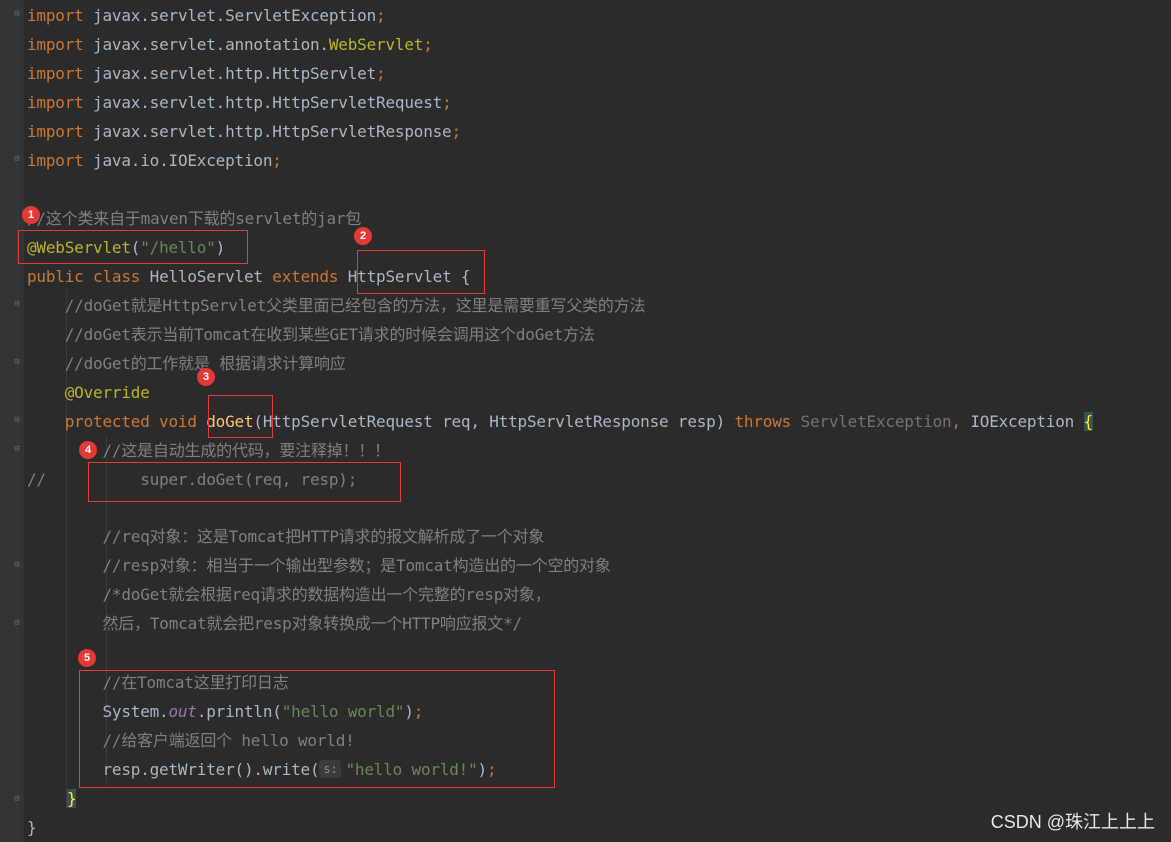 The height and width of the screenshot is (842, 1171). What do you see at coordinates (117, 421) in the screenshot?
I see `keyword: protected void` at bounding box center [117, 421].